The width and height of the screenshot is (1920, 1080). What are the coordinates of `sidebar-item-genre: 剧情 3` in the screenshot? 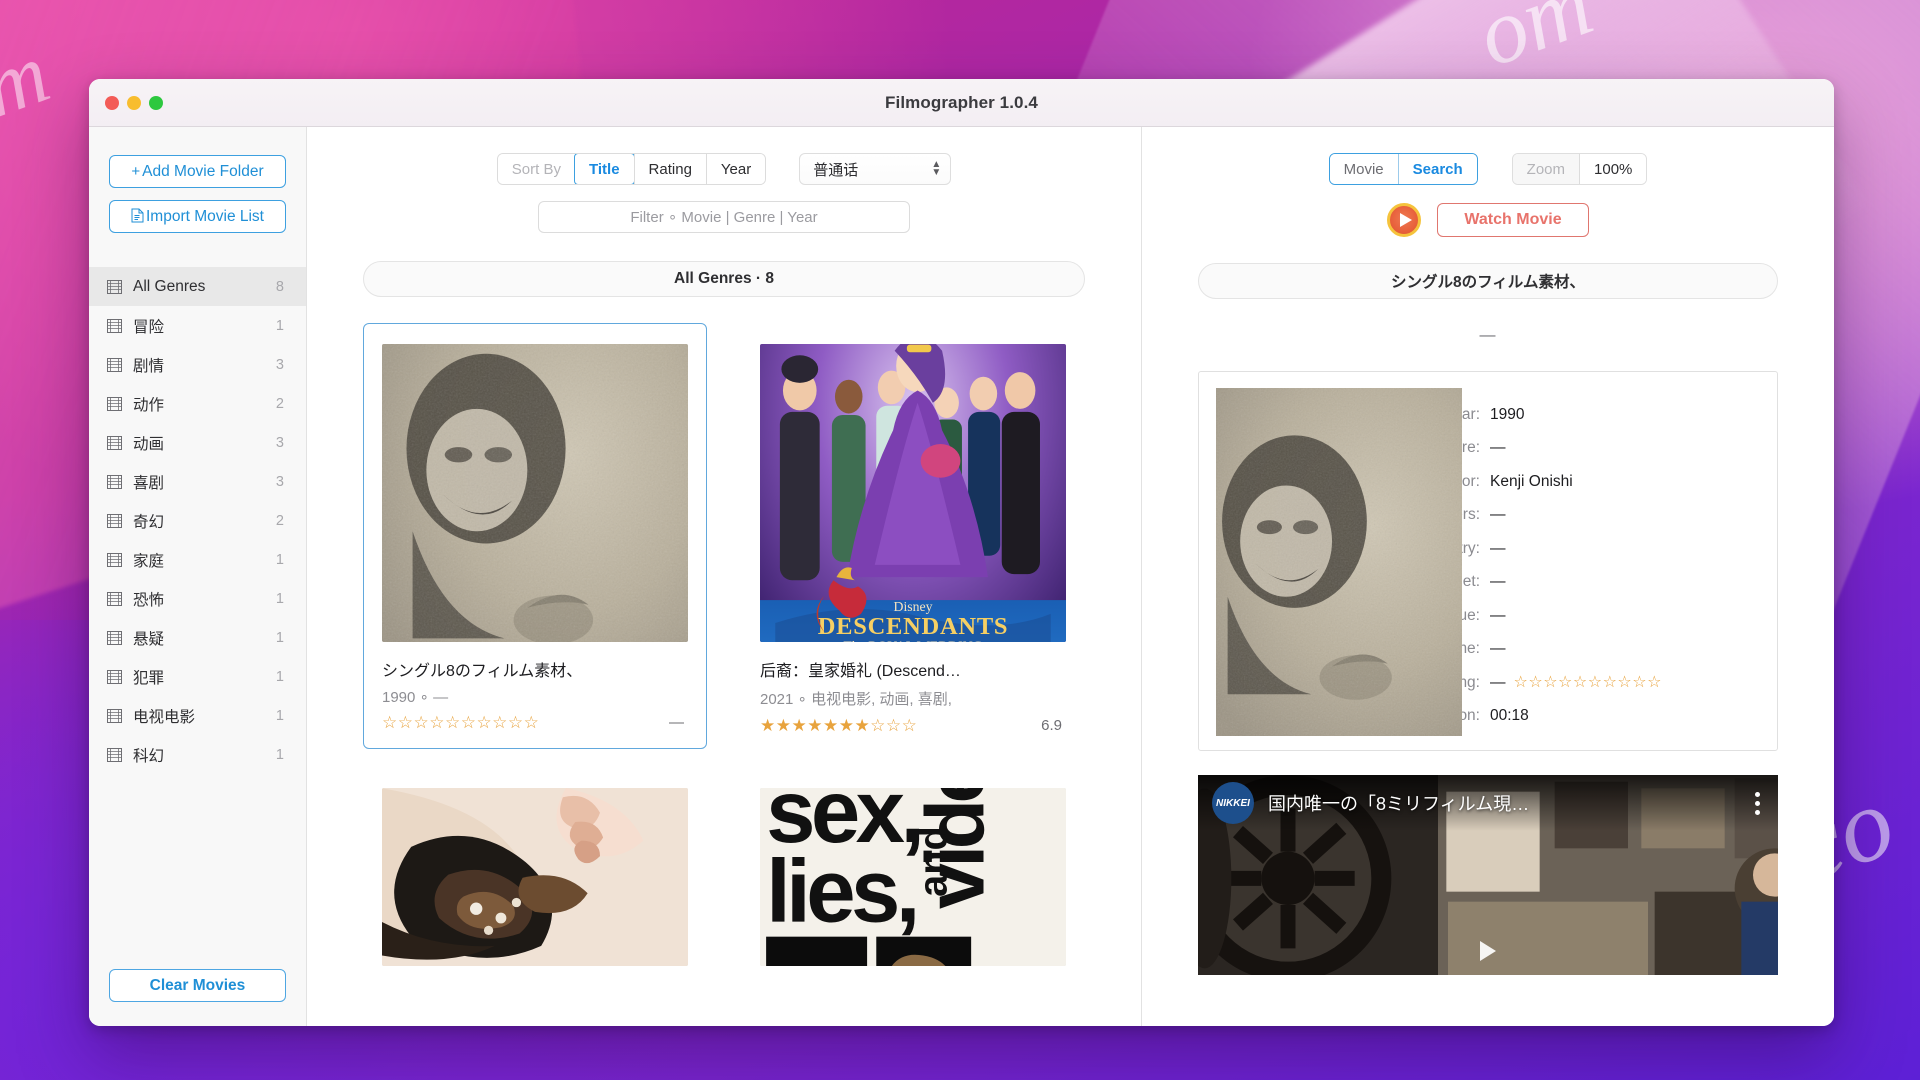 It's located at (197, 364).